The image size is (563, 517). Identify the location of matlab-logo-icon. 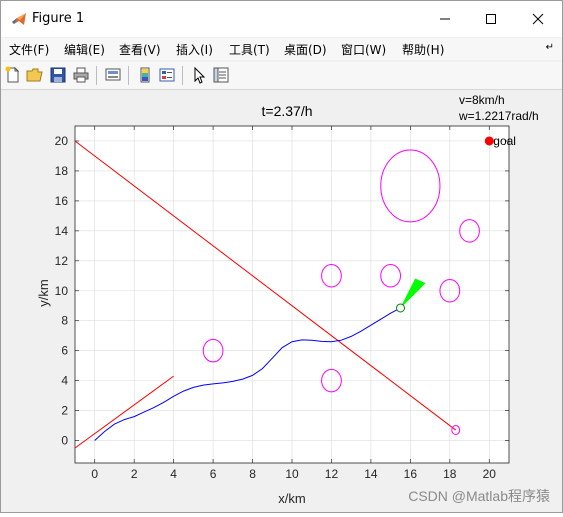
(19, 19).